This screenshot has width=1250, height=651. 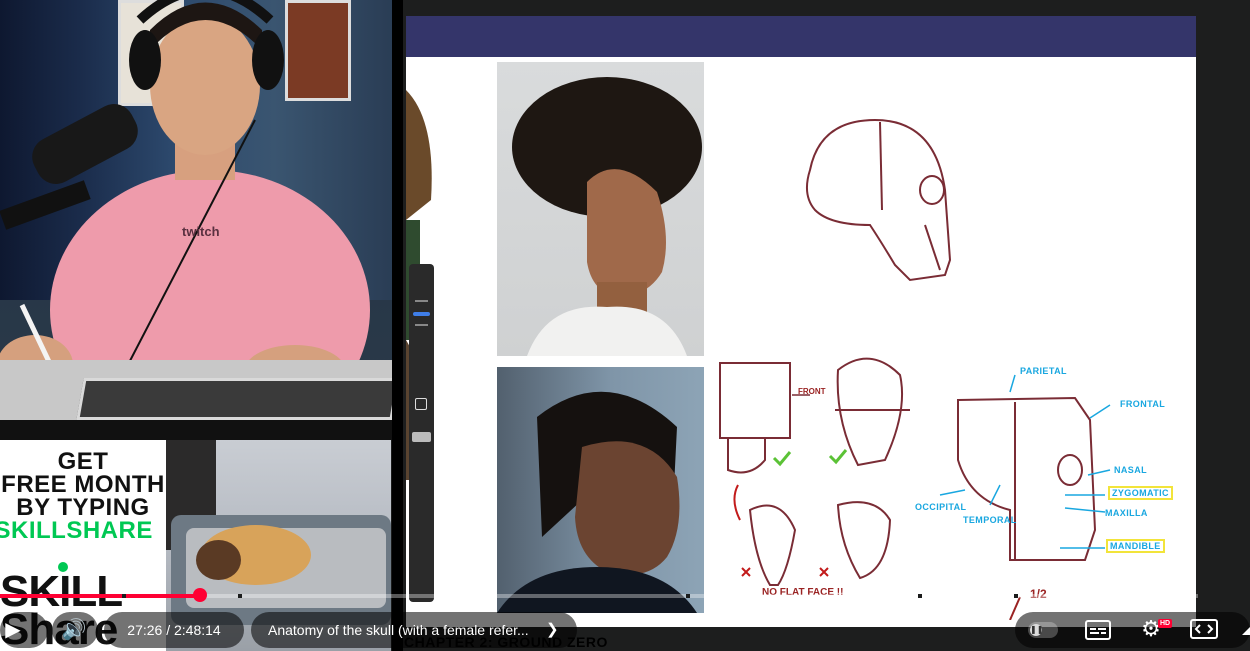 I want to click on reference-photo-woman, so click(x=600, y=209).